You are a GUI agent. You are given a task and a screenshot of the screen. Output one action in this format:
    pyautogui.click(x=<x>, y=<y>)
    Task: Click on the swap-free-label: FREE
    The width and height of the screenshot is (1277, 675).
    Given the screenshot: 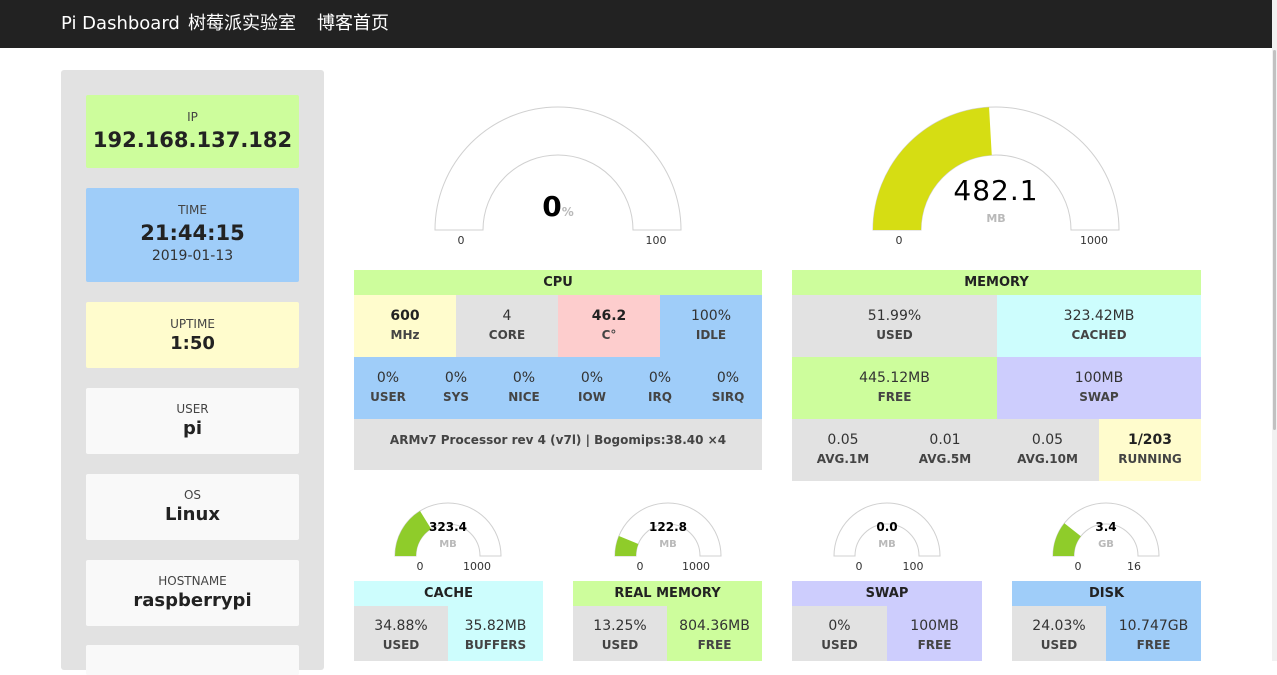 What is the action you would take?
    pyautogui.click(x=934, y=645)
    